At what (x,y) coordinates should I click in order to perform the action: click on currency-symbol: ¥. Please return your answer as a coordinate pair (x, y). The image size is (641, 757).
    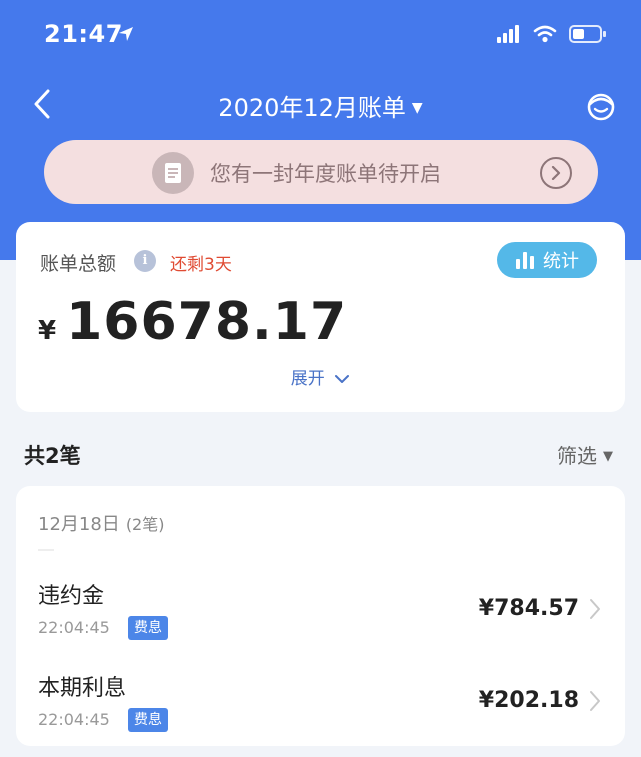
    Looking at the image, I should click on (47, 331).